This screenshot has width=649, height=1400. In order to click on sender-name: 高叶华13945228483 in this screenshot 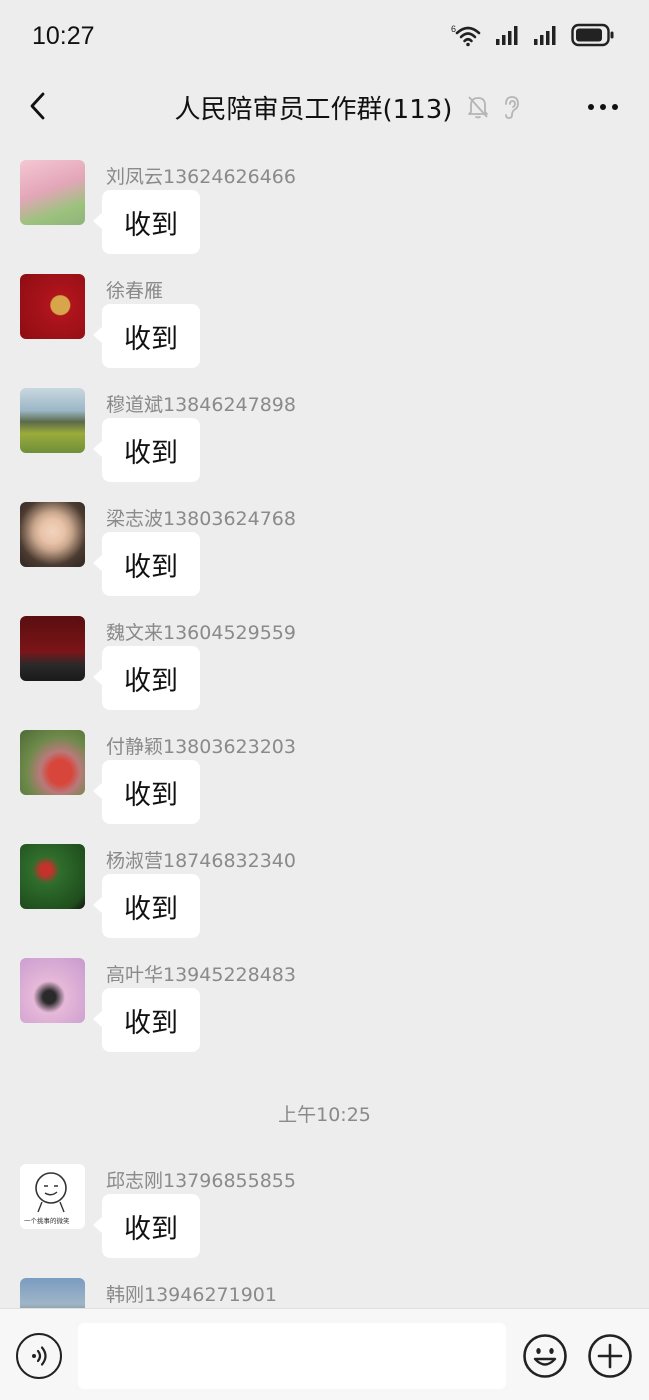, I will do `click(201, 975)`.